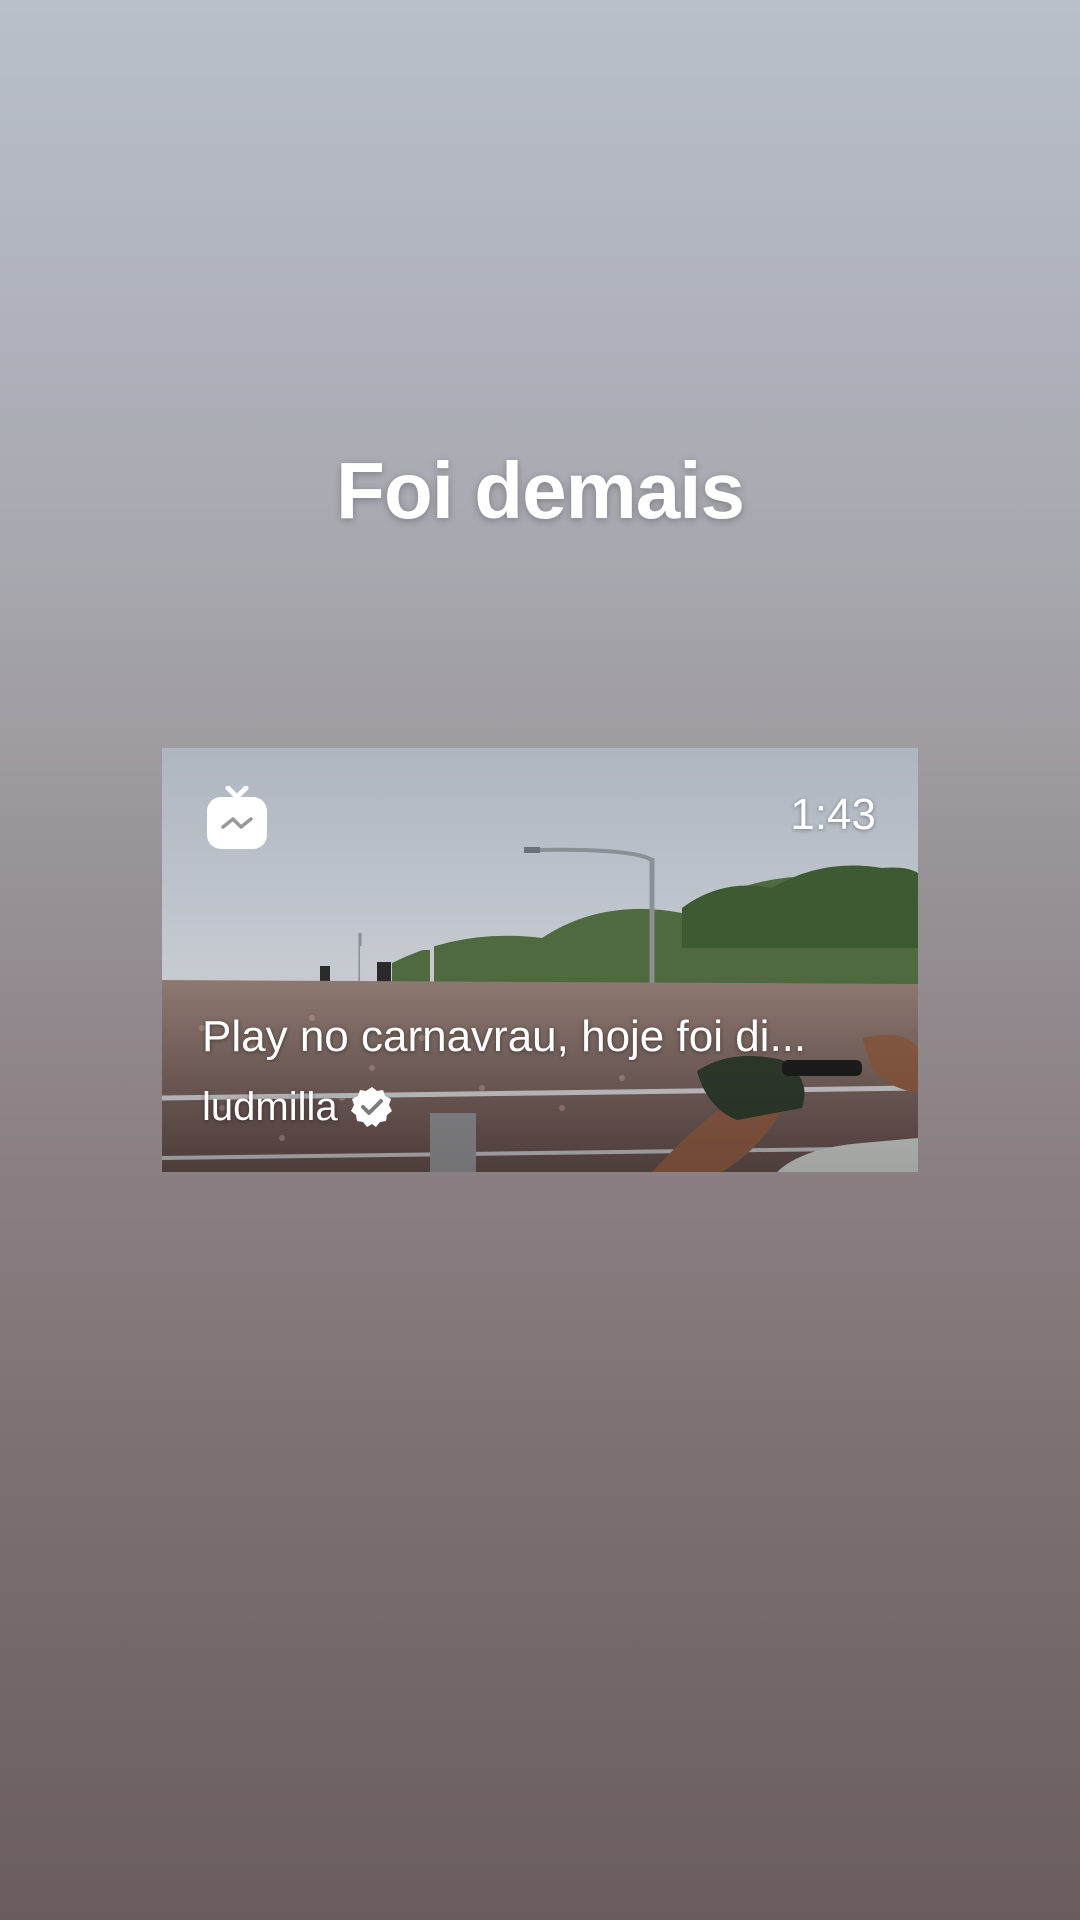  Describe the element at coordinates (540, 1072) in the screenshot. I see `card-shade` at that location.